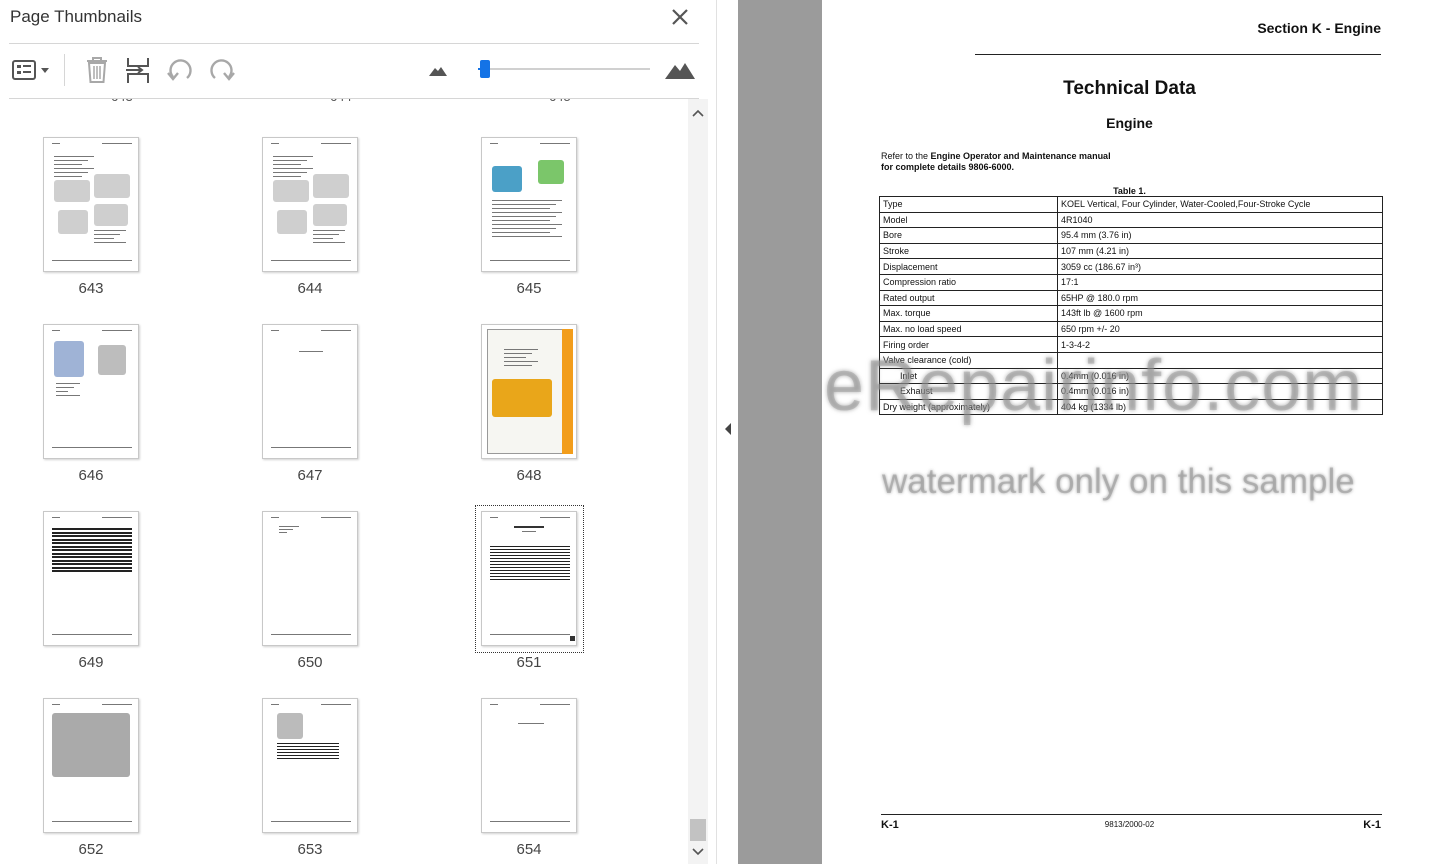 The width and height of the screenshot is (1437, 864). I want to click on page-thumbnail: 648, so click(528, 414).